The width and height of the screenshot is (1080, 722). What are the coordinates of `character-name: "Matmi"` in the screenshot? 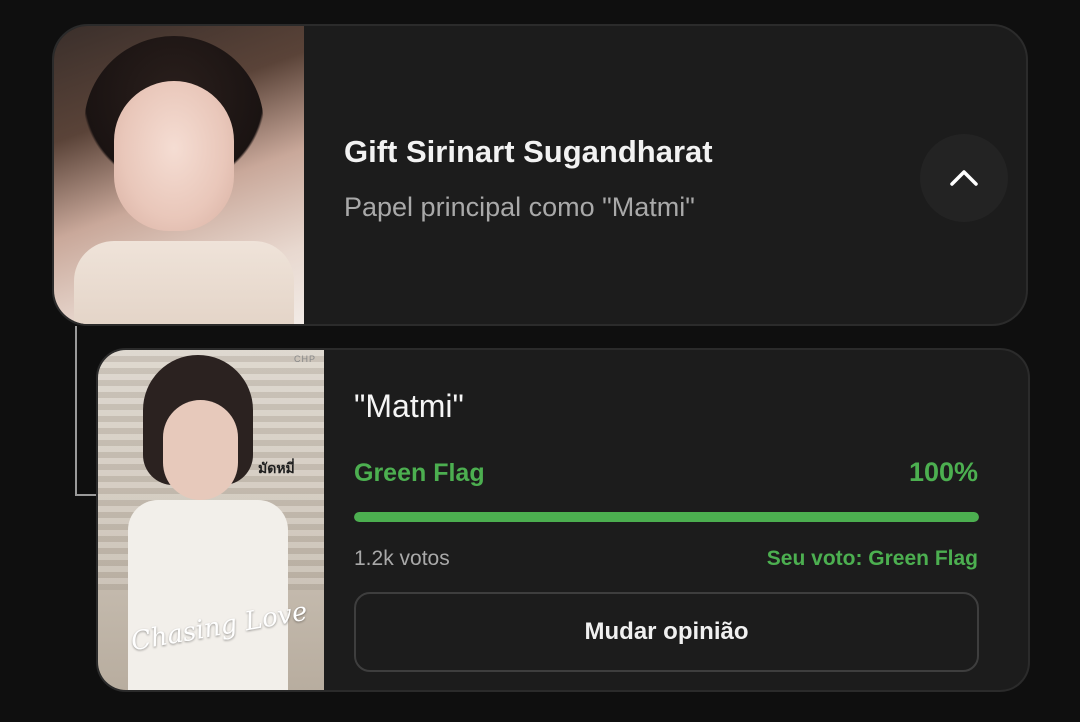 It's located at (409, 406).